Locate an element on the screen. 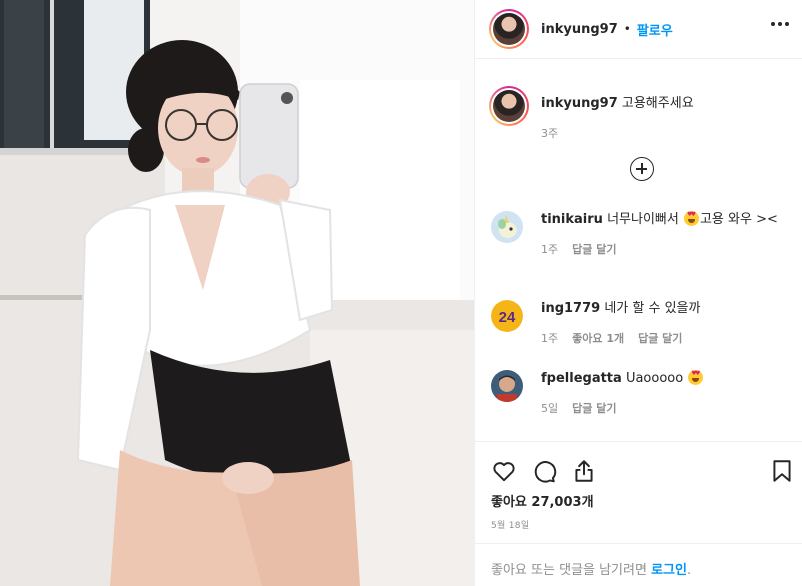 The height and width of the screenshot is (586, 802). caption-author-avatar is located at coordinates (509, 106).